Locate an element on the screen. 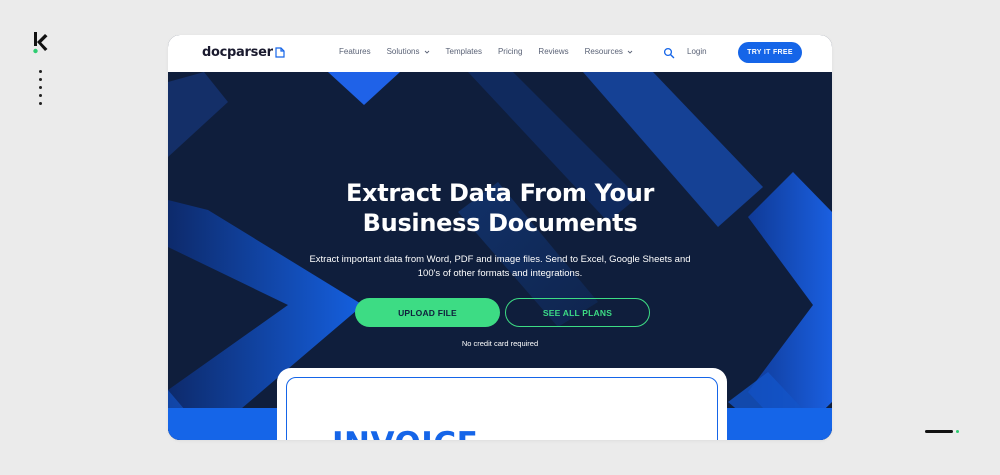 This screenshot has height=475, width=1000. brand-name-doc: doc is located at coordinates (215, 52).